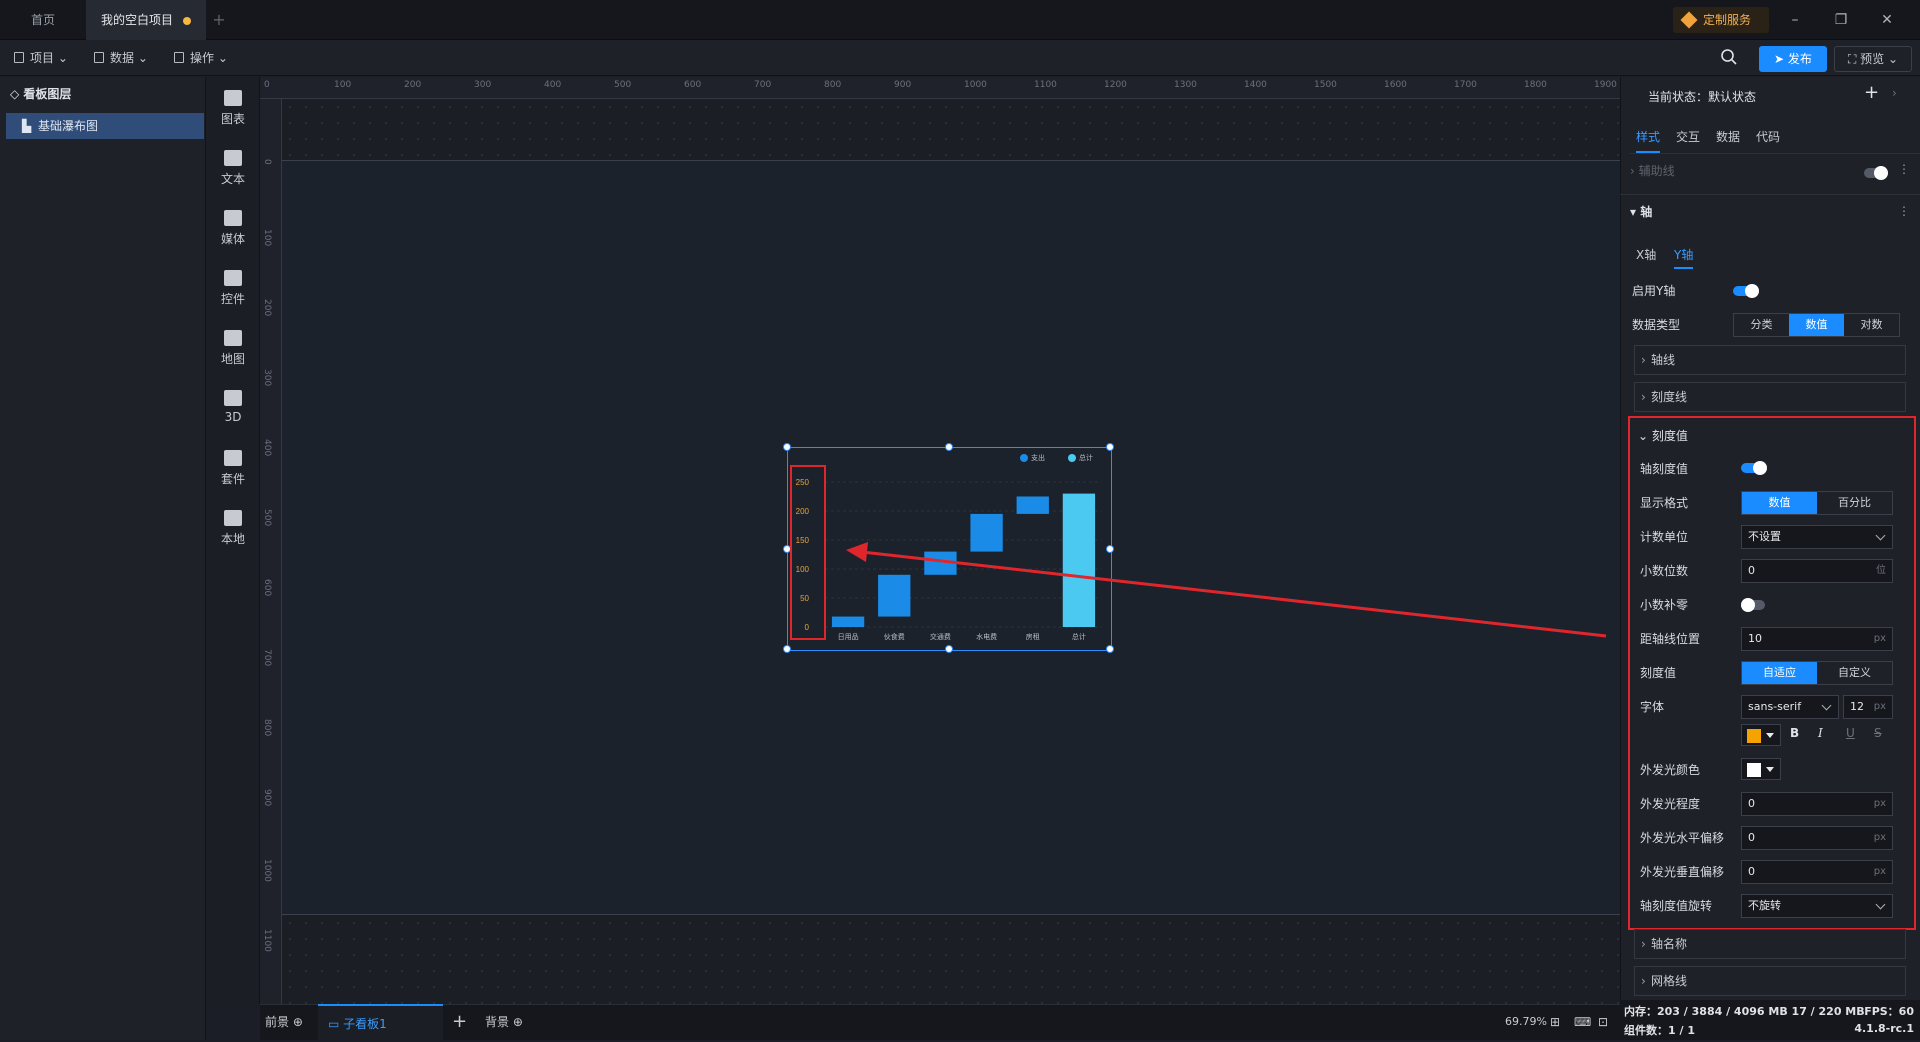 The height and width of the screenshot is (1042, 1920). I want to click on data-type-category: 分类, so click(1761, 325).